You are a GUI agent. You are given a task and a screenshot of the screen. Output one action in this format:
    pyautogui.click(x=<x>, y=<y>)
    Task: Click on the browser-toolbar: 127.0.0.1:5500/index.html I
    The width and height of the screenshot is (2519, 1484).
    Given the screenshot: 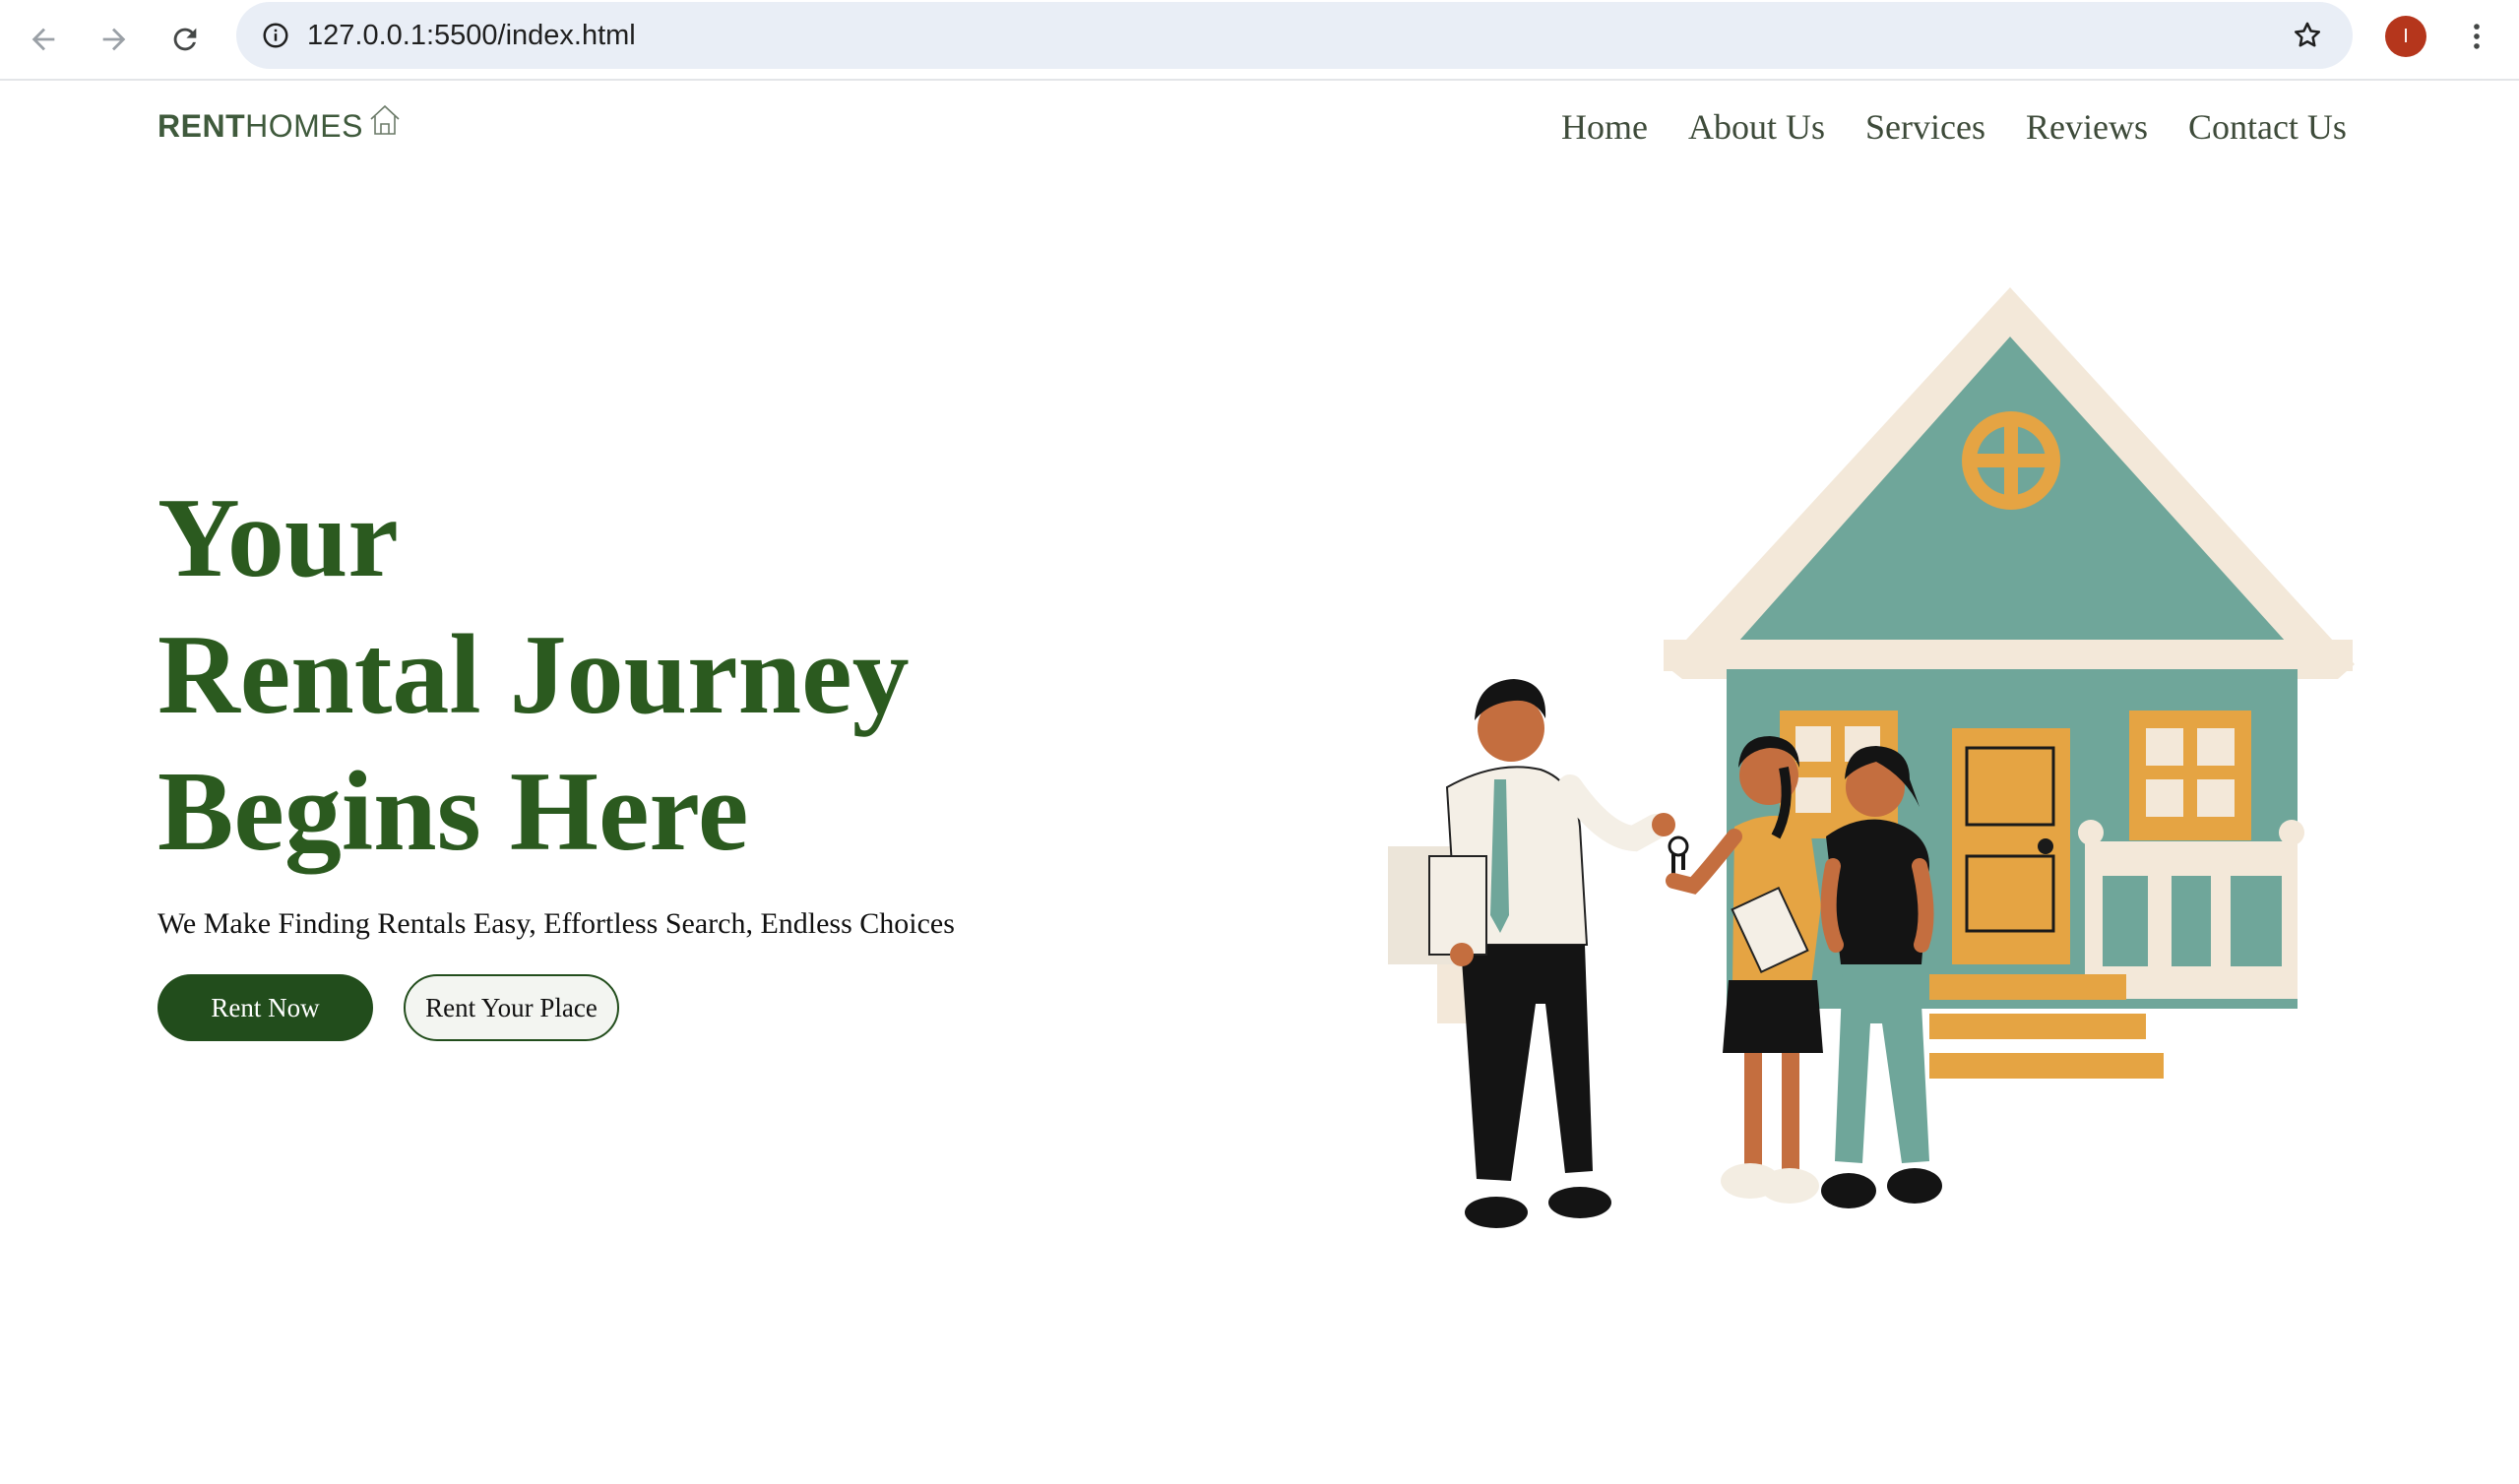 What is the action you would take?
    pyautogui.click(x=1259, y=40)
    